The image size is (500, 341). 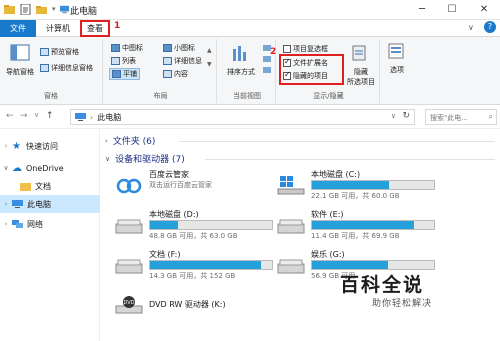 What do you see at coordinates (123, 61) in the screenshot?
I see `layout-list: 列表` at bounding box center [123, 61].